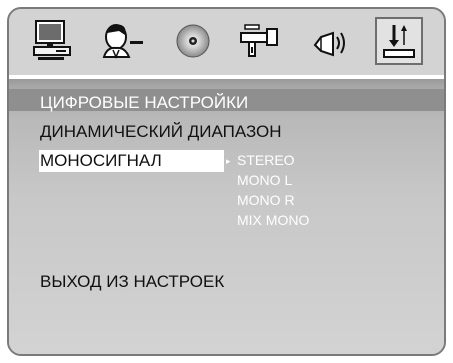  What do you see at coordinates (266, 200) in the screenshot?
I see `option-mono-r: MONO R` at bounding box center [266, 200].